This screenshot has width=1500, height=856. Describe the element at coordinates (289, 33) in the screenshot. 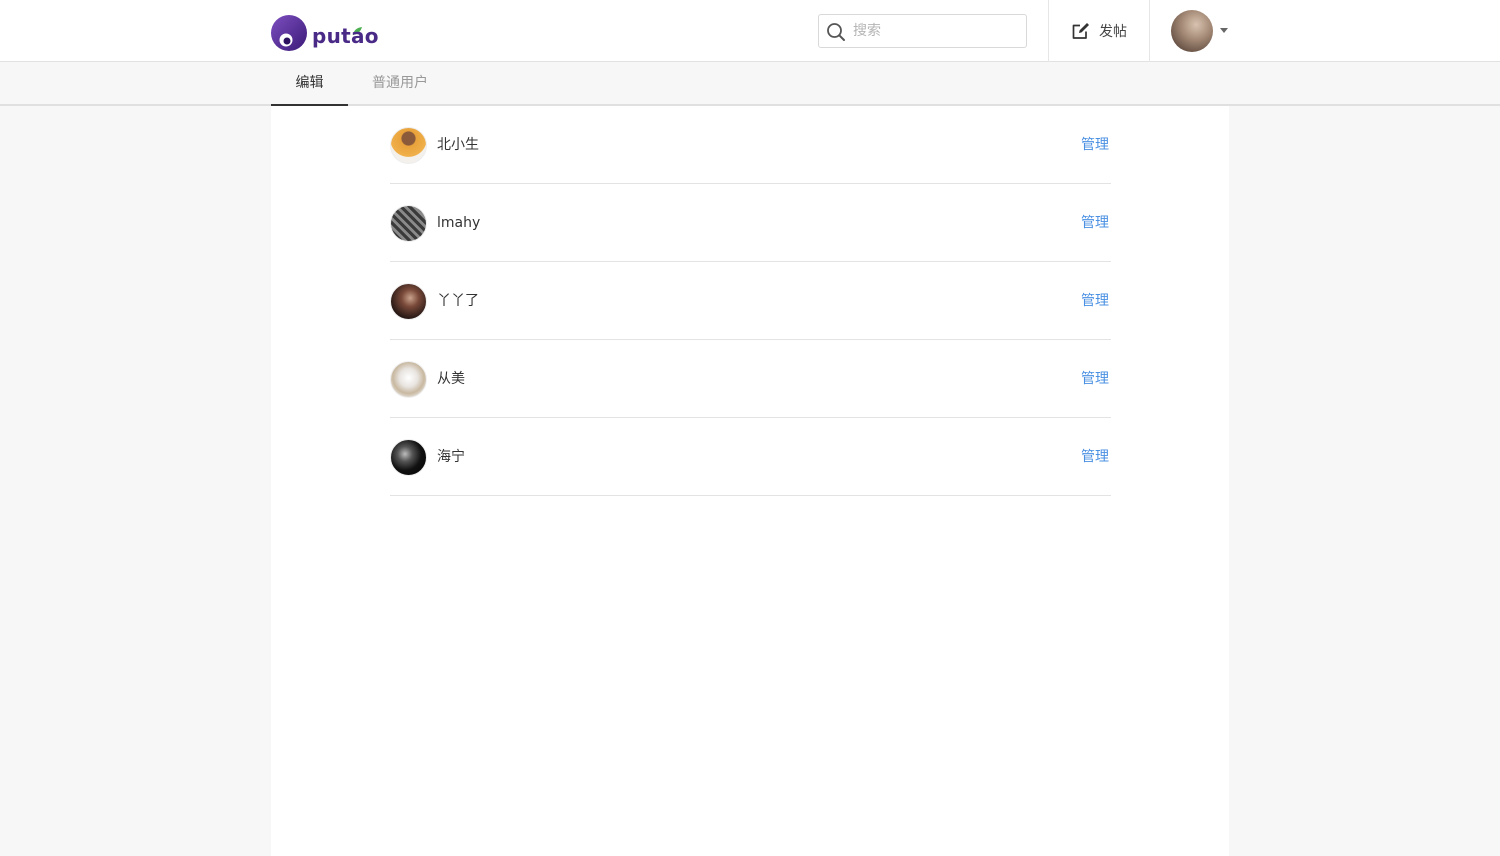

I see `grape-logo-icon` at that location.